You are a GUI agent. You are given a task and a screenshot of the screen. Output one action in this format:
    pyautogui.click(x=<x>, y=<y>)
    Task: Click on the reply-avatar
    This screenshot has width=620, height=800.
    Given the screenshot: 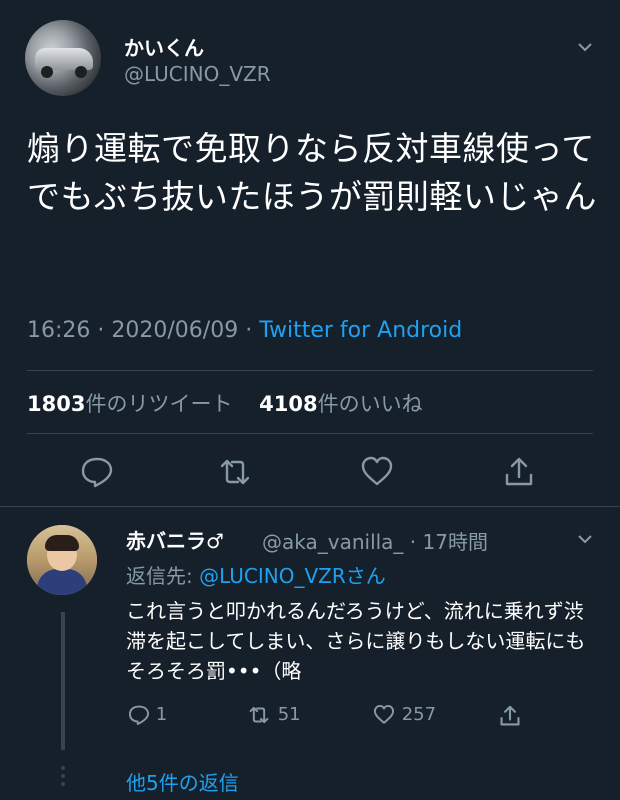 What is the action you would take?
    pyautogui.click(x=62, y=560)
    